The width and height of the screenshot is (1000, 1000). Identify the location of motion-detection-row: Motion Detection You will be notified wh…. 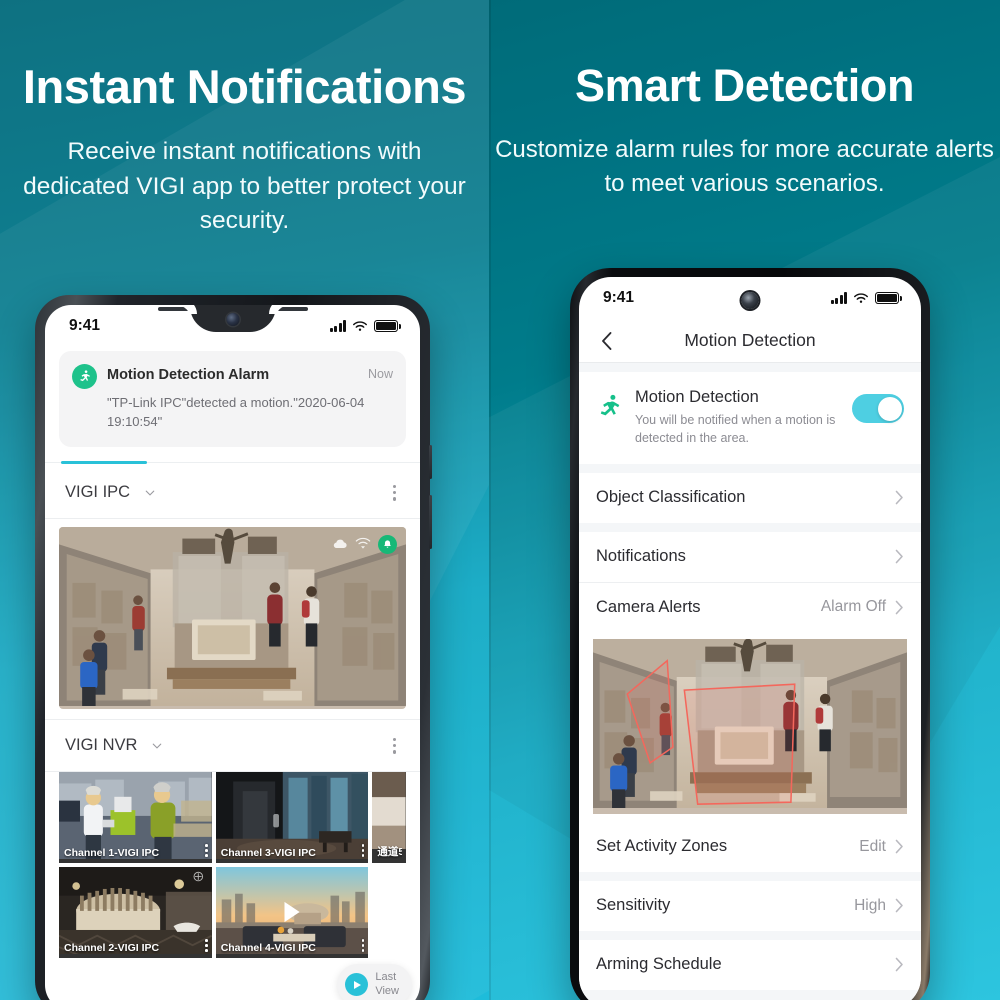
(750, 418).